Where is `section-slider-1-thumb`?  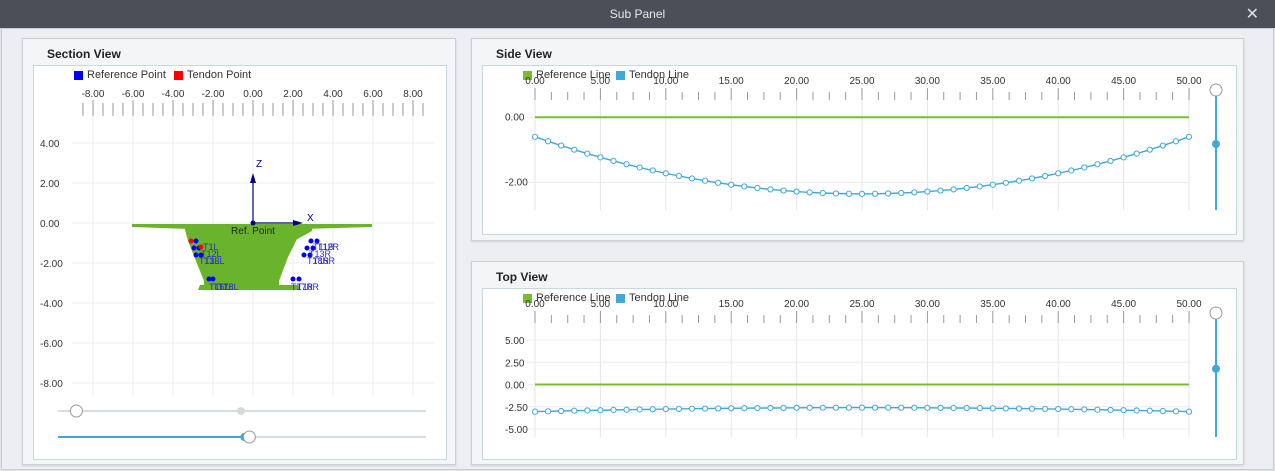
section-slider-1-thumb is located at coordinates (76, 411).